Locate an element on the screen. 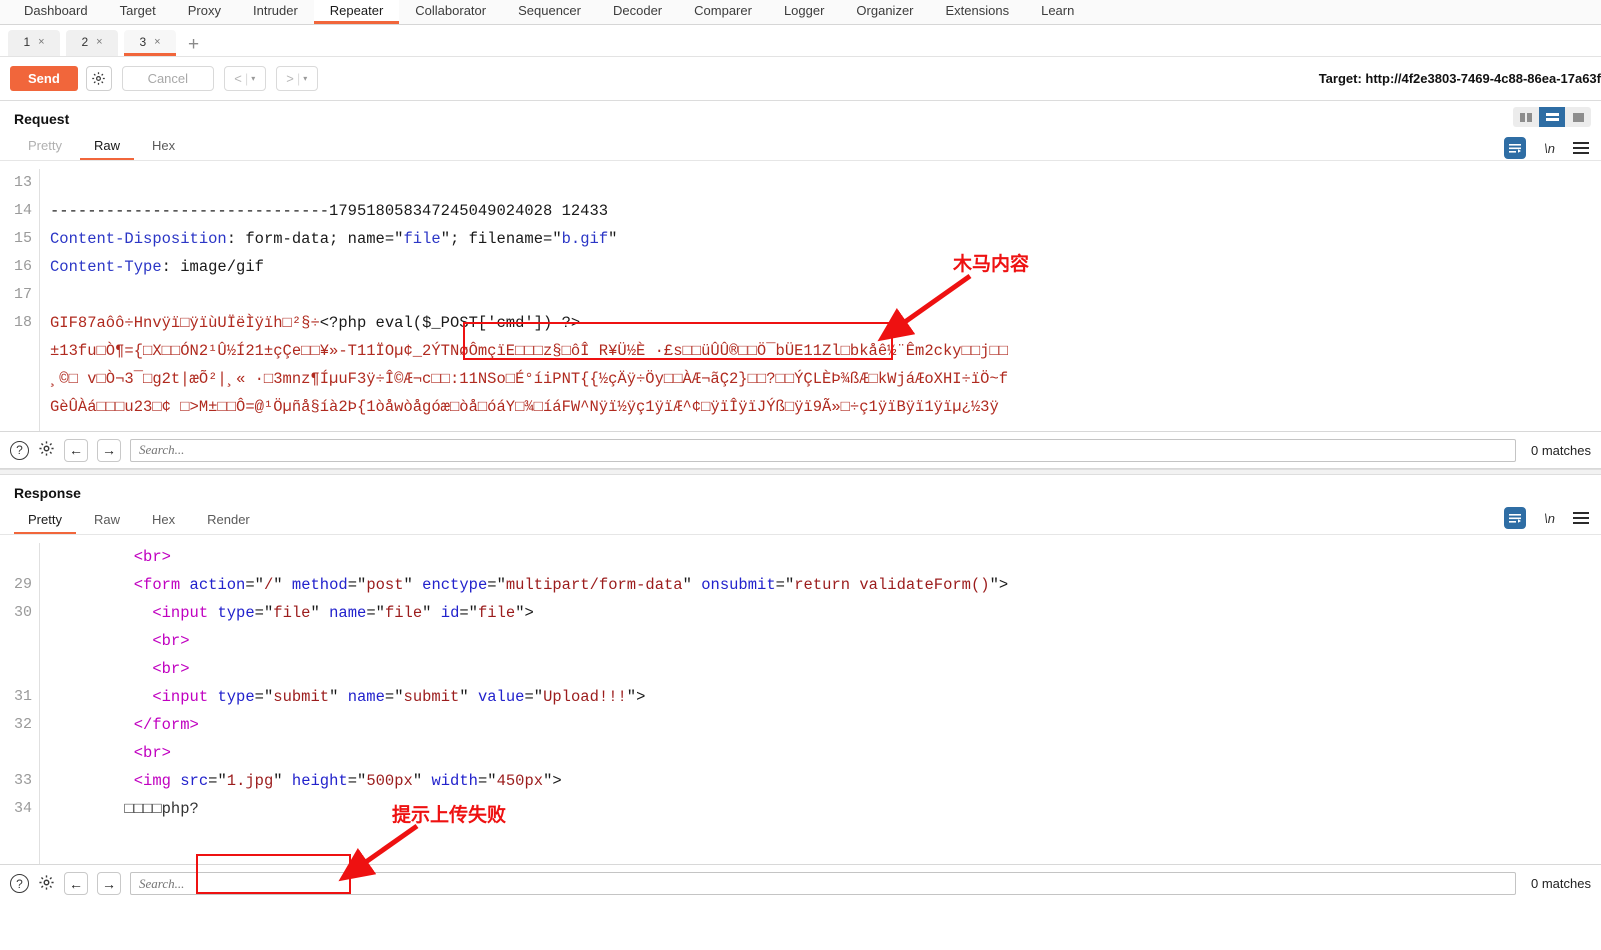  nav-tab-decoder: Decoder is located at coordinates (637, 12).